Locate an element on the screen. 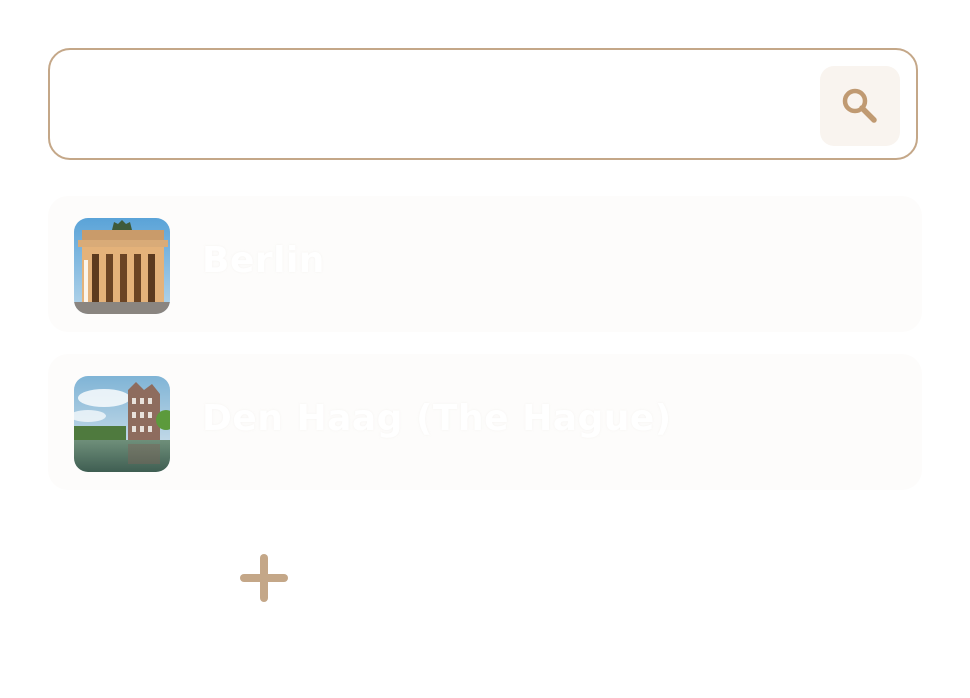  city-name: Berlin is located at coordinates (263, 260).